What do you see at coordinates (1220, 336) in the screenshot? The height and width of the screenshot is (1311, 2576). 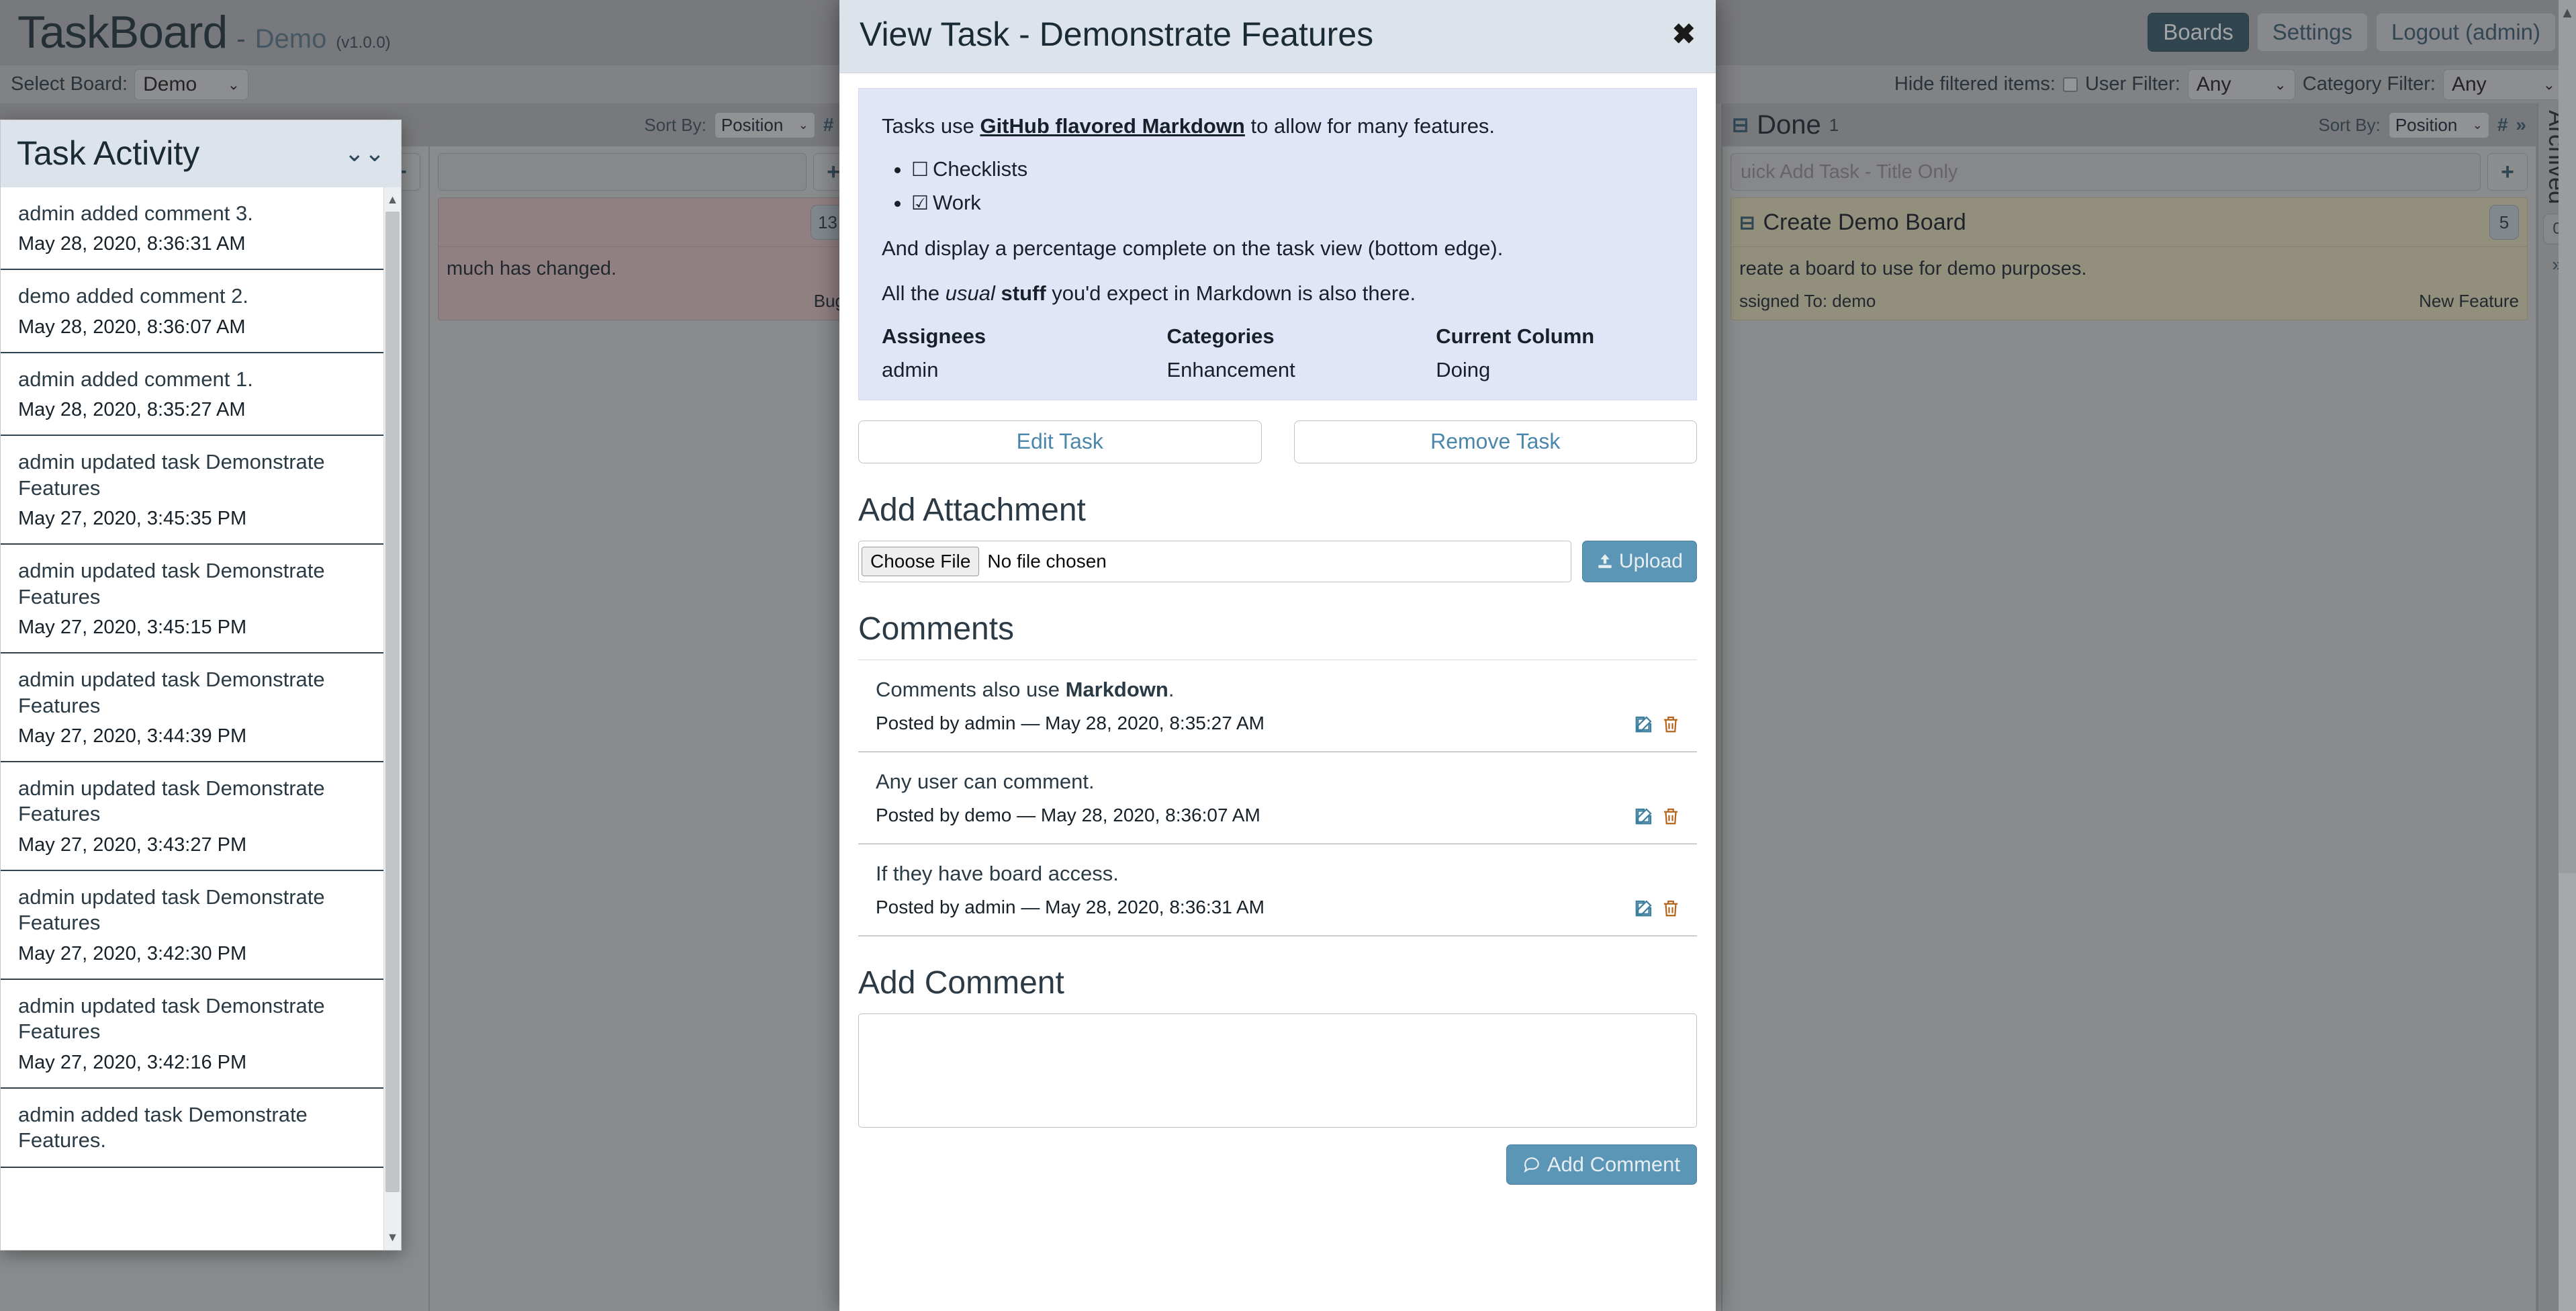 I see `meta-header-categories: Categories` at bounding box center [1220, 336].